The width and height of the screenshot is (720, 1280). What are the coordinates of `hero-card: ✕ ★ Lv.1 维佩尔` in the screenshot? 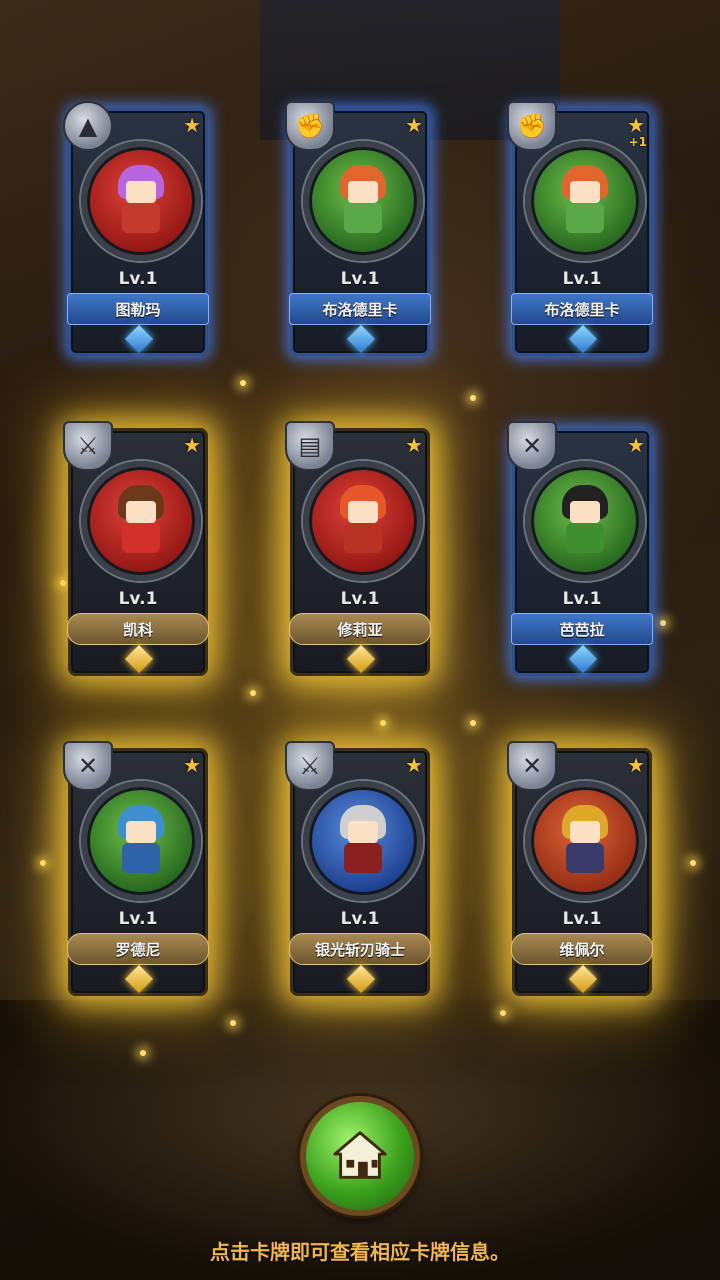 It's located at (580, 868).